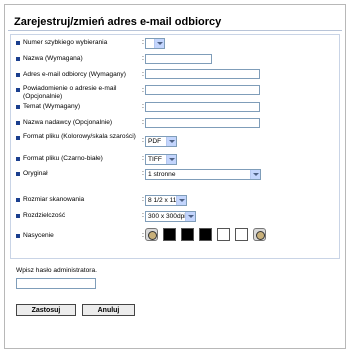 The image size is (350, 353). I want to click on speed-dial-label: Numer szybkiego wybierania, so click(65, 42).